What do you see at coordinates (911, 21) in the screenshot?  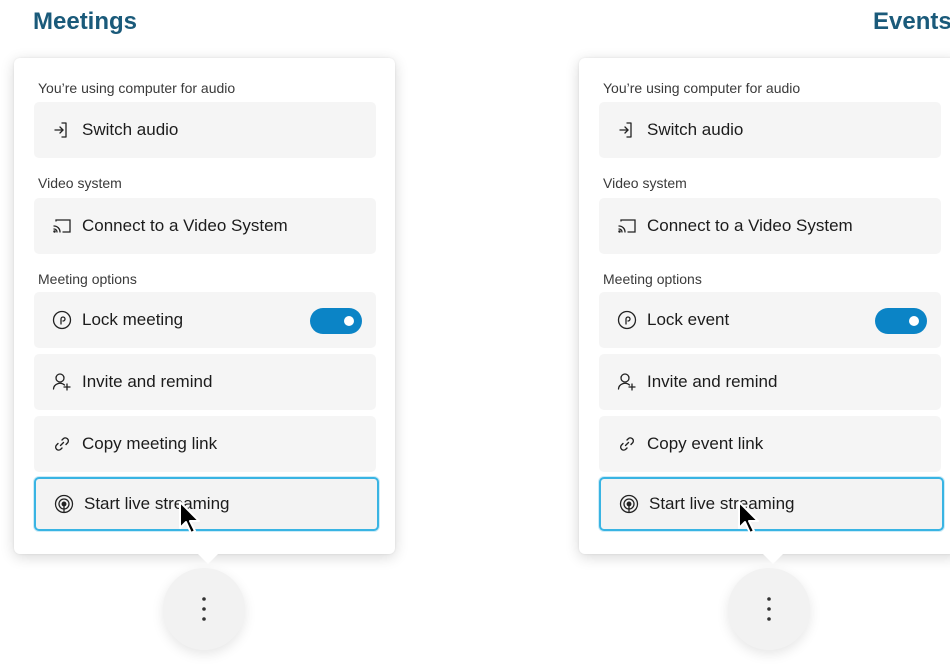 I see `events-heading: Events` at bounding box center [911, 21].